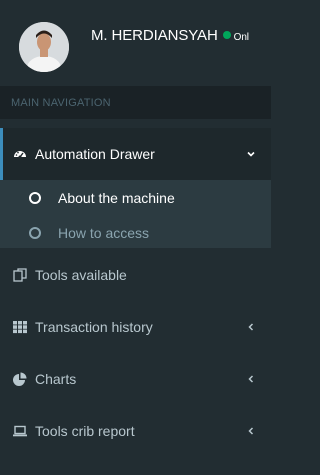  I want to click on sidebar-item-automation-drawer: Automation Drawer, so click(135, 154).